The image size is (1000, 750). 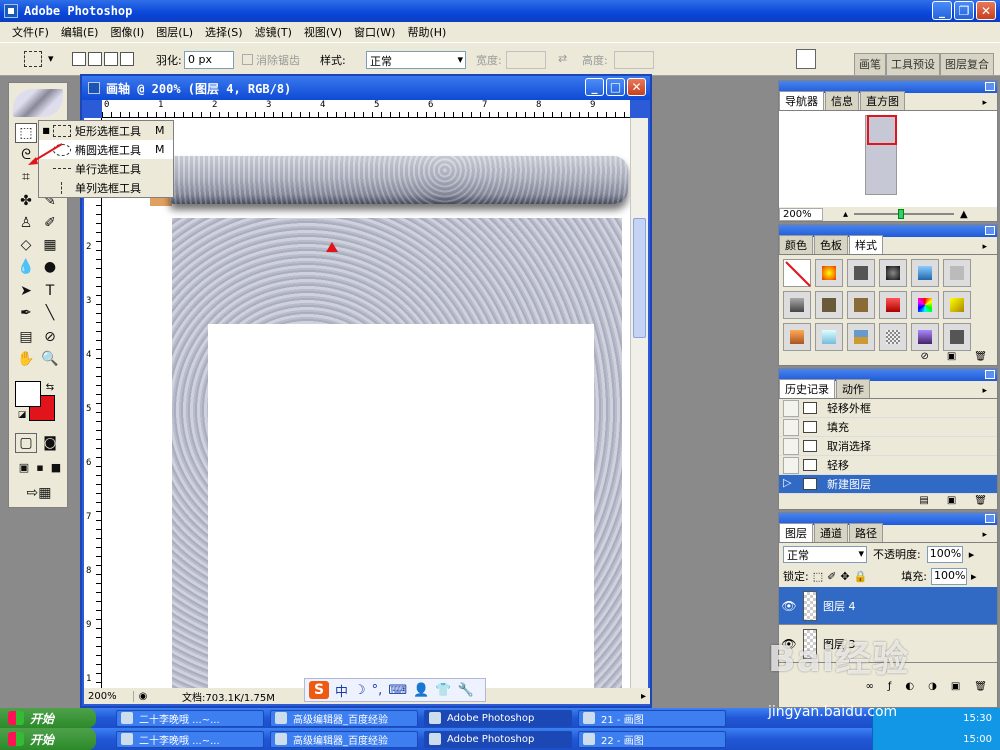 What do you see at coordinates (465, 690) in the screenshot?
I see `tools-icon: 🔧` at bounding box center [465, 690].